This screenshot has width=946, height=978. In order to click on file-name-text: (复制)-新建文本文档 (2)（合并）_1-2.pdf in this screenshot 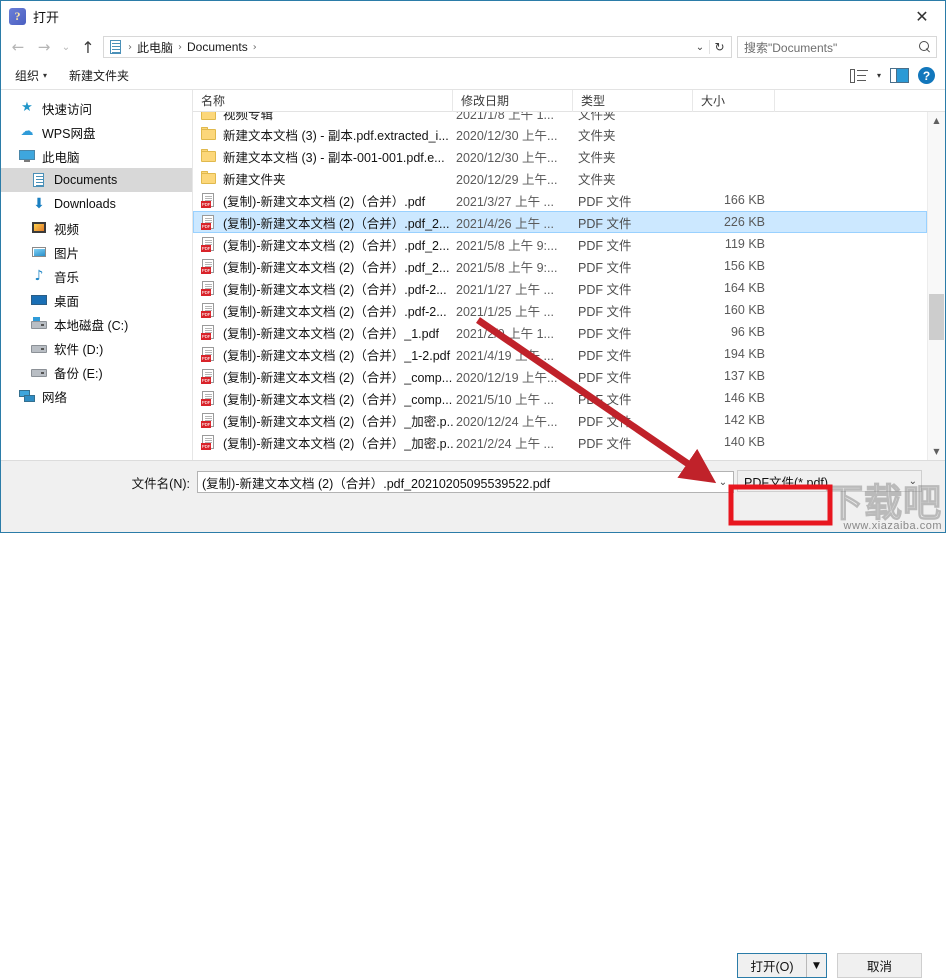, I will do `click(337, 355)`.